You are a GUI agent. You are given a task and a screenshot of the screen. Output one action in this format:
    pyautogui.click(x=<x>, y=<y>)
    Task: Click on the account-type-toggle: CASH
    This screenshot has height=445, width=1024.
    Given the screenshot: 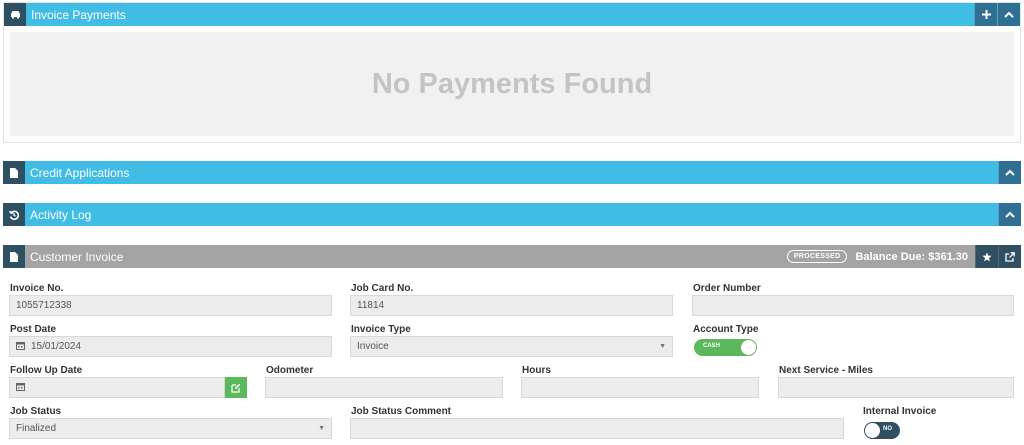 What is the action you would take?
    pyautogui.click(x=725, y=347)
    